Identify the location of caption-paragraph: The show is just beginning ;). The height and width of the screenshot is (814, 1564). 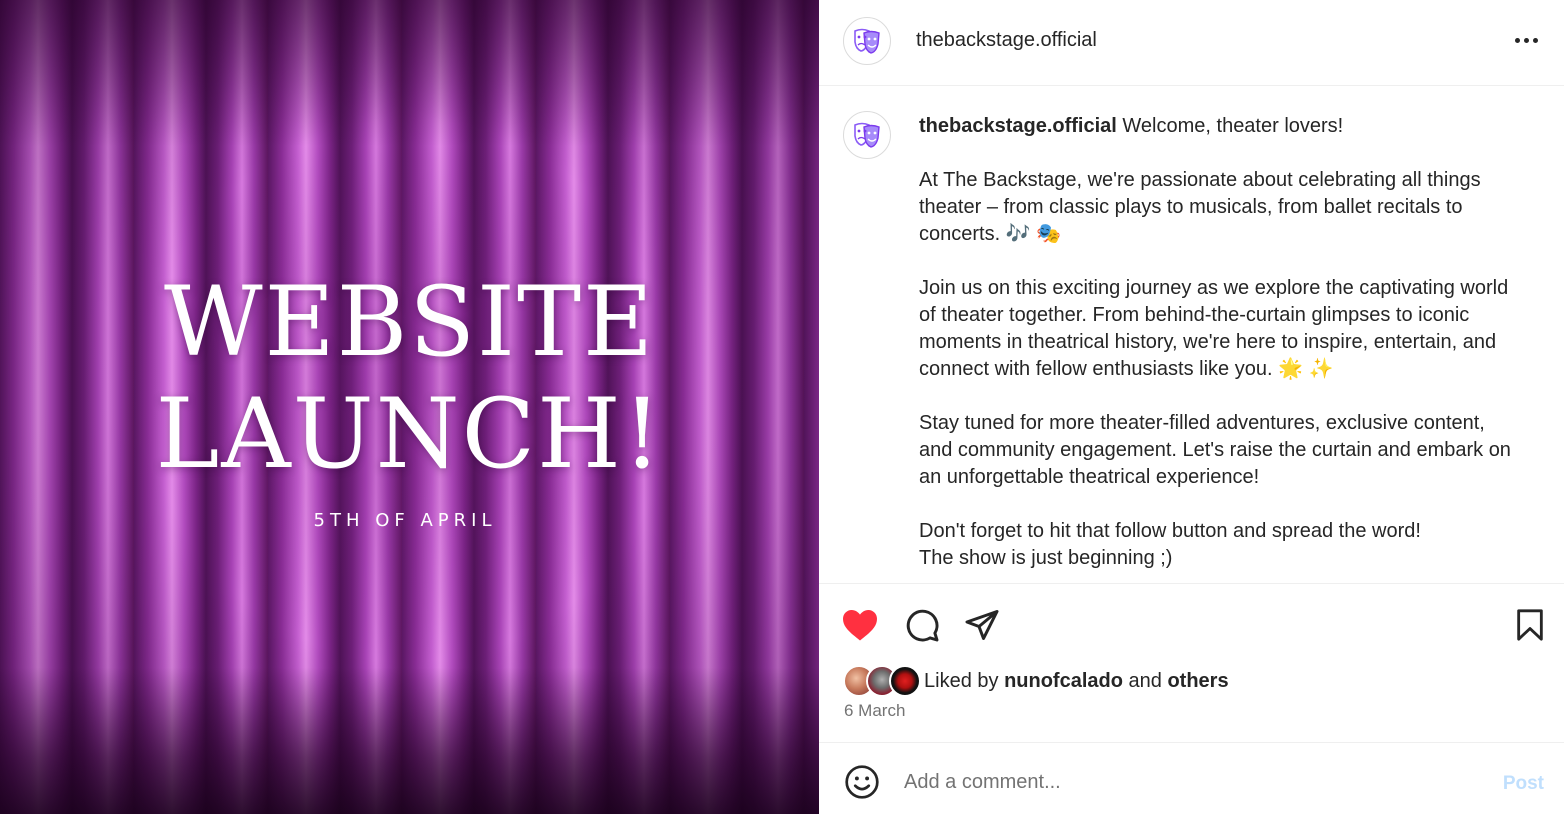
(1046, 558).